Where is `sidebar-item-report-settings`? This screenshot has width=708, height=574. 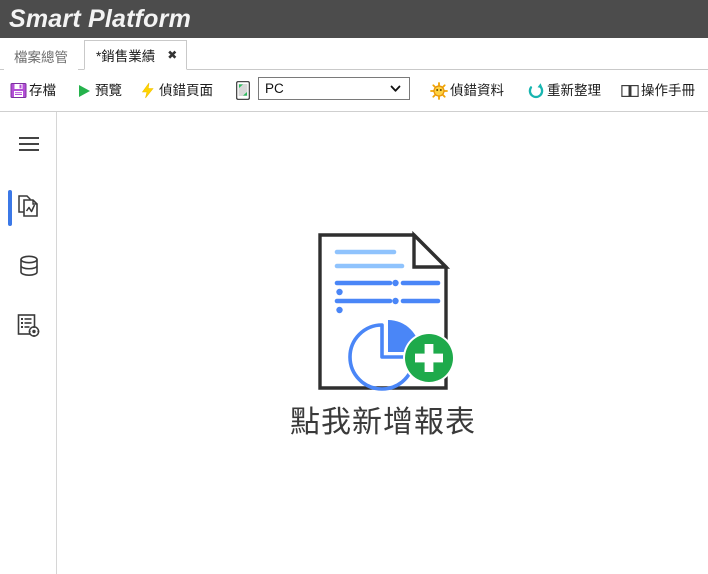
sidebar-item-report-settings is located at coordinates (28, 328).